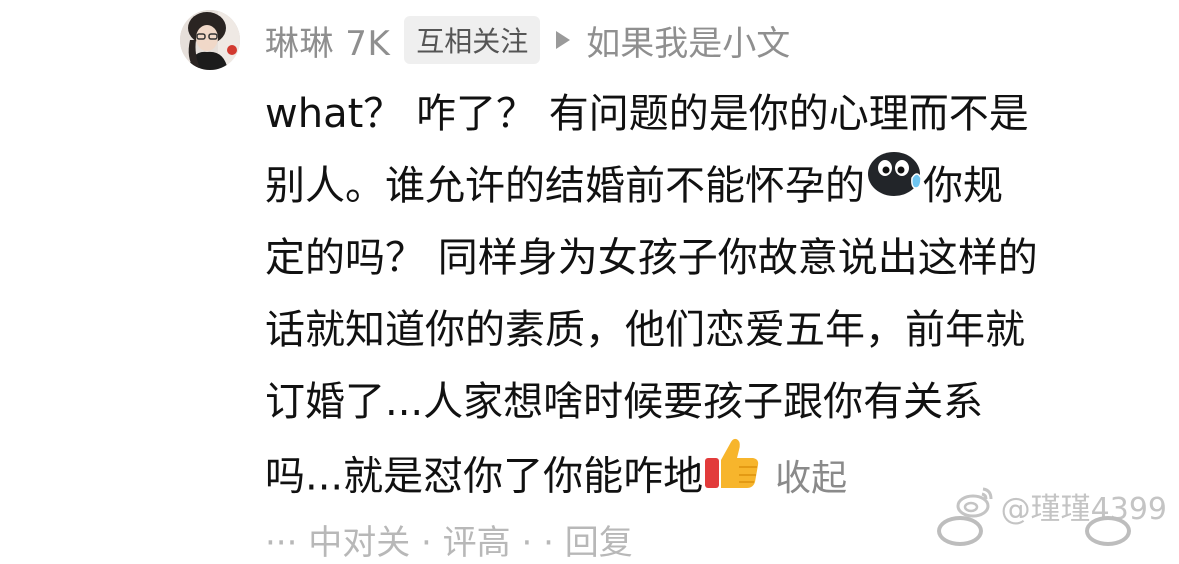 The width and height of the screenshot is (1179, 564). Describe the element at coordinates (327, 40) in the screenshot. I see `author-name: 琳琳 7K` at that location.